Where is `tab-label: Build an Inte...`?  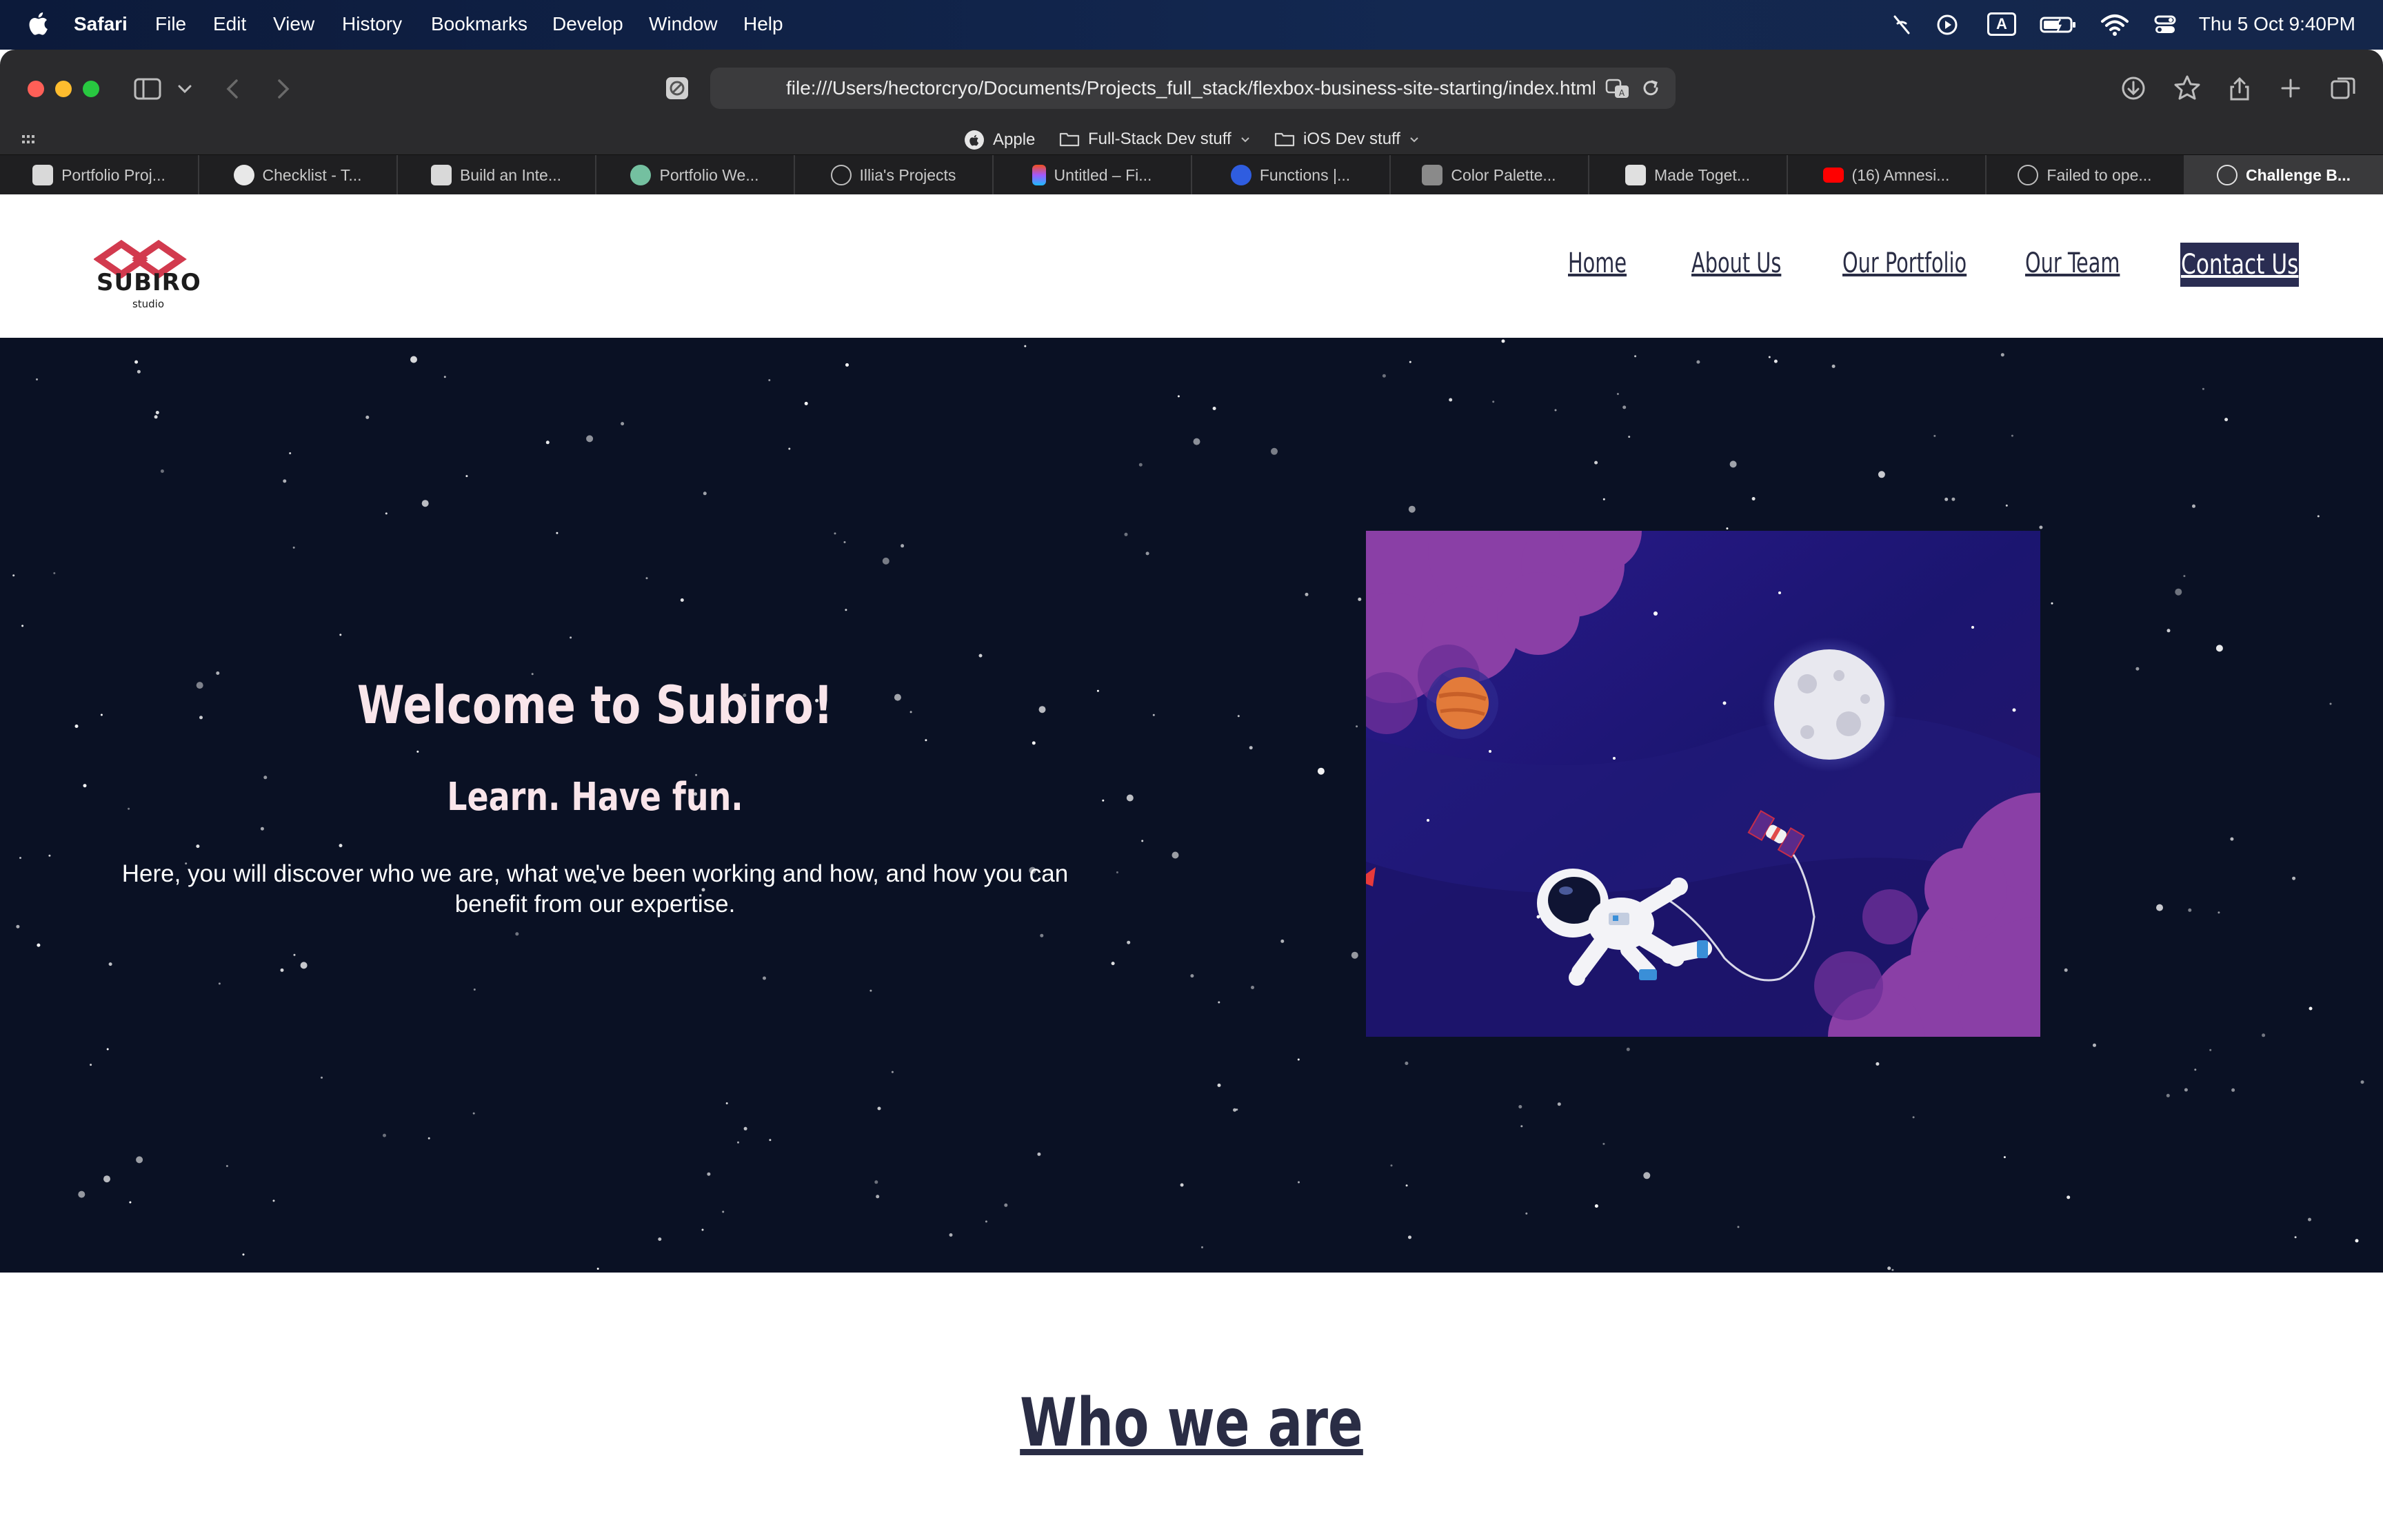 tab-label: Build an Inte... is located at coordinates (510, 175).